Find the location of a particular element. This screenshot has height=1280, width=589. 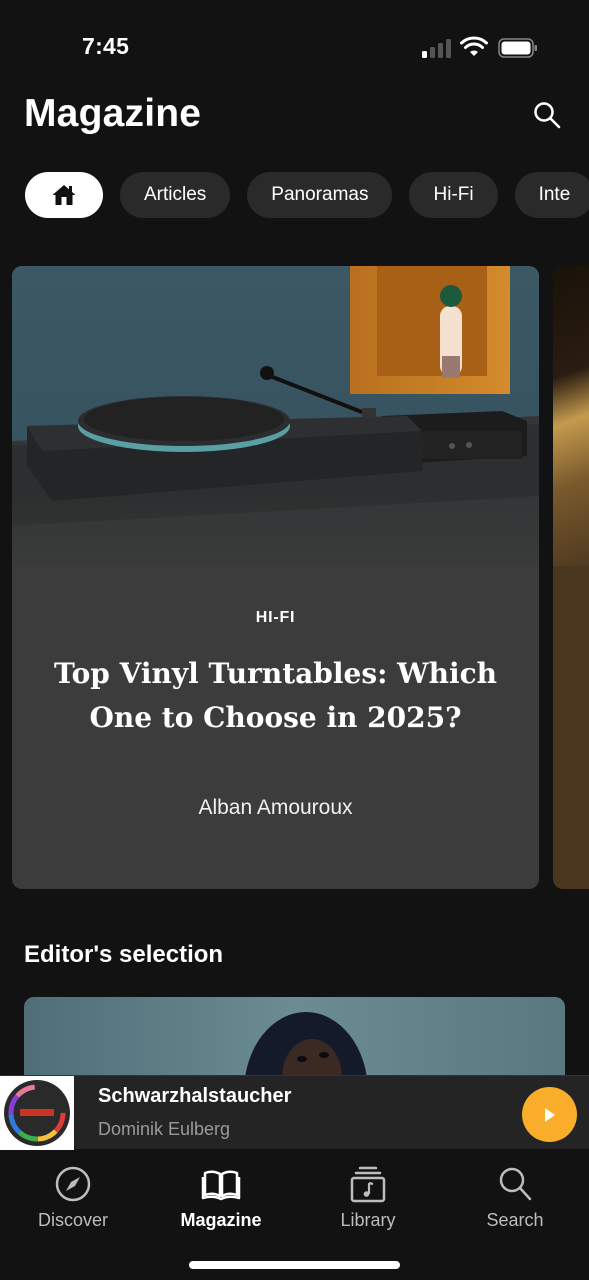

portrait-photo is located at coordinates (306, 1049).